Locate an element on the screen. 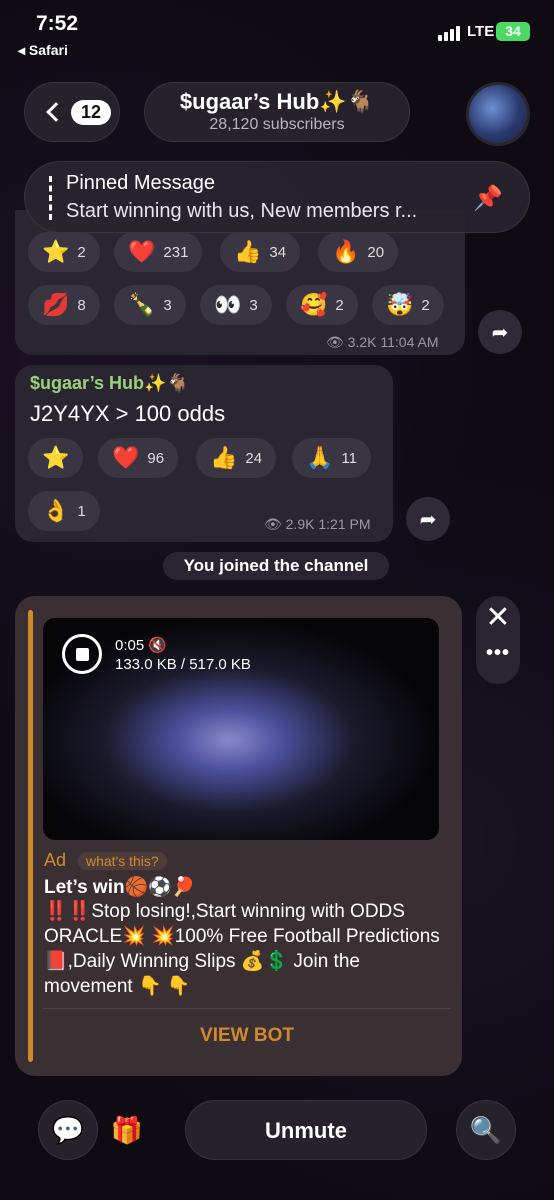 The width and height of the screenshot is (554, 1200). reaction-chip: 🥰 2 is located at coordinates (322, 305).